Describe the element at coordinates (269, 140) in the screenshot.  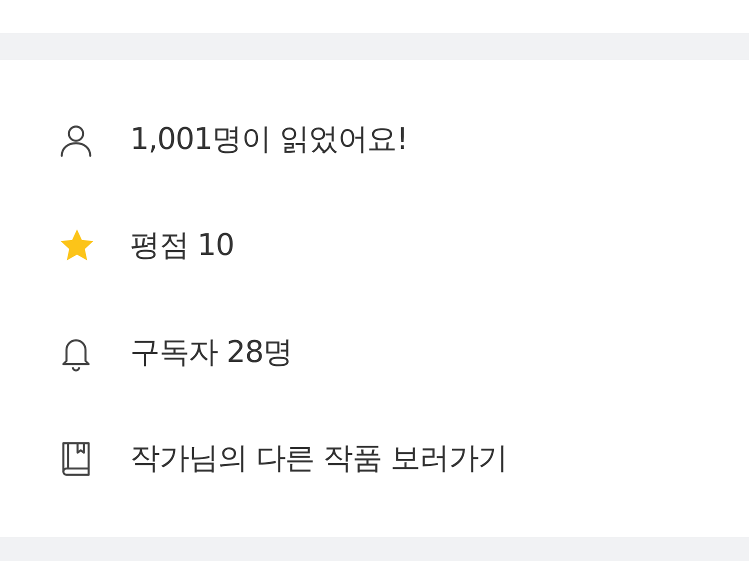
I see `info-text: 1,001명이 읽었어요!` at that location.